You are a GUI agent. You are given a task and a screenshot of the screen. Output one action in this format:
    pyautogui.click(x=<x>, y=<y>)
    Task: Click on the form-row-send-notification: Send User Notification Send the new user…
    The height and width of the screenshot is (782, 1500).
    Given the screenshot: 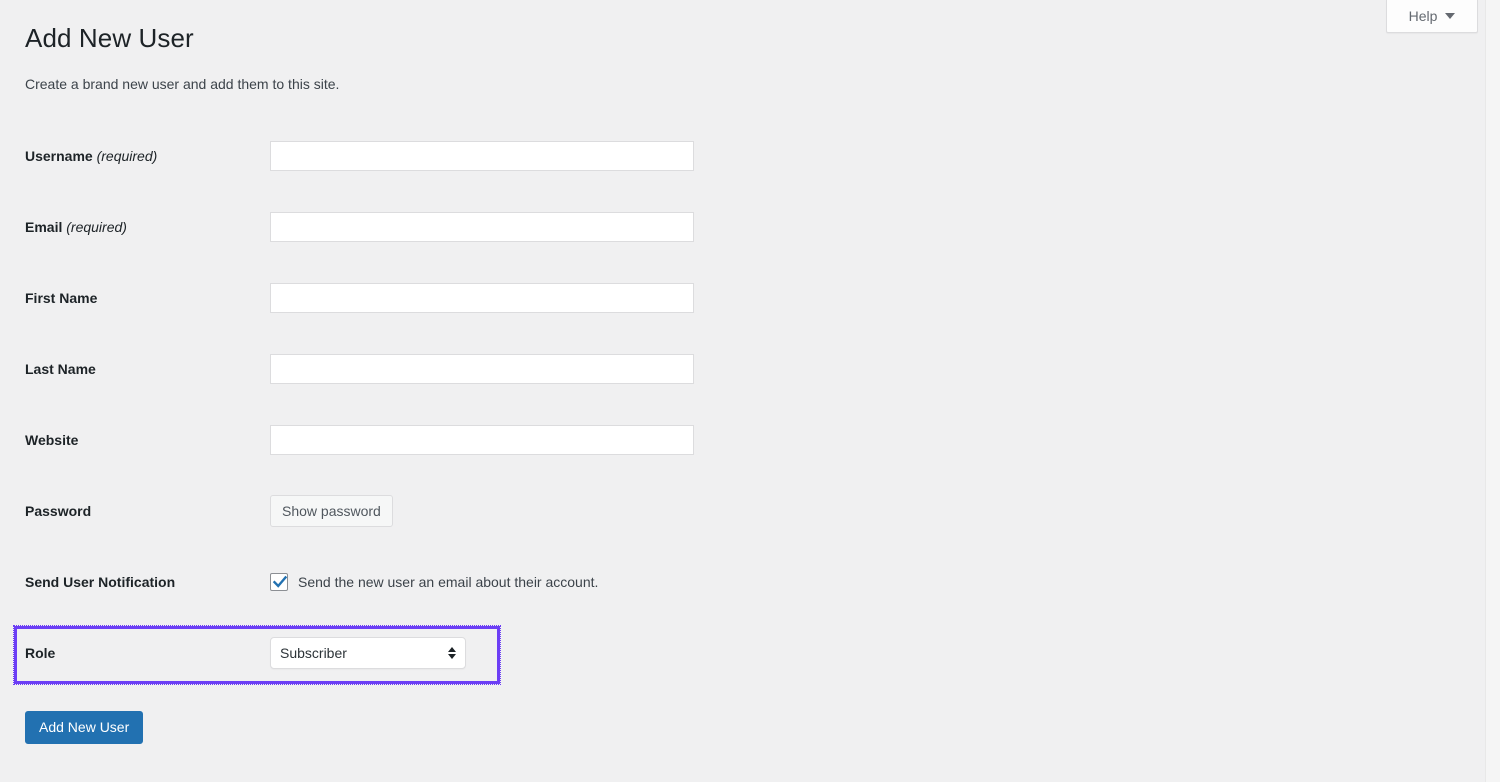 What is the action you would take?
    pyautogui.click(x=370, y=582)
    